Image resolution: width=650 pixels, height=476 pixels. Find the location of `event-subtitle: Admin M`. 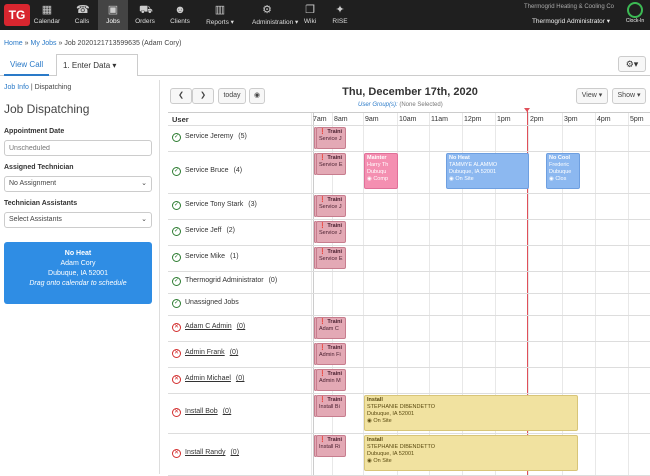

event-subtitle: Admin M is located at coordinates (330, 381).